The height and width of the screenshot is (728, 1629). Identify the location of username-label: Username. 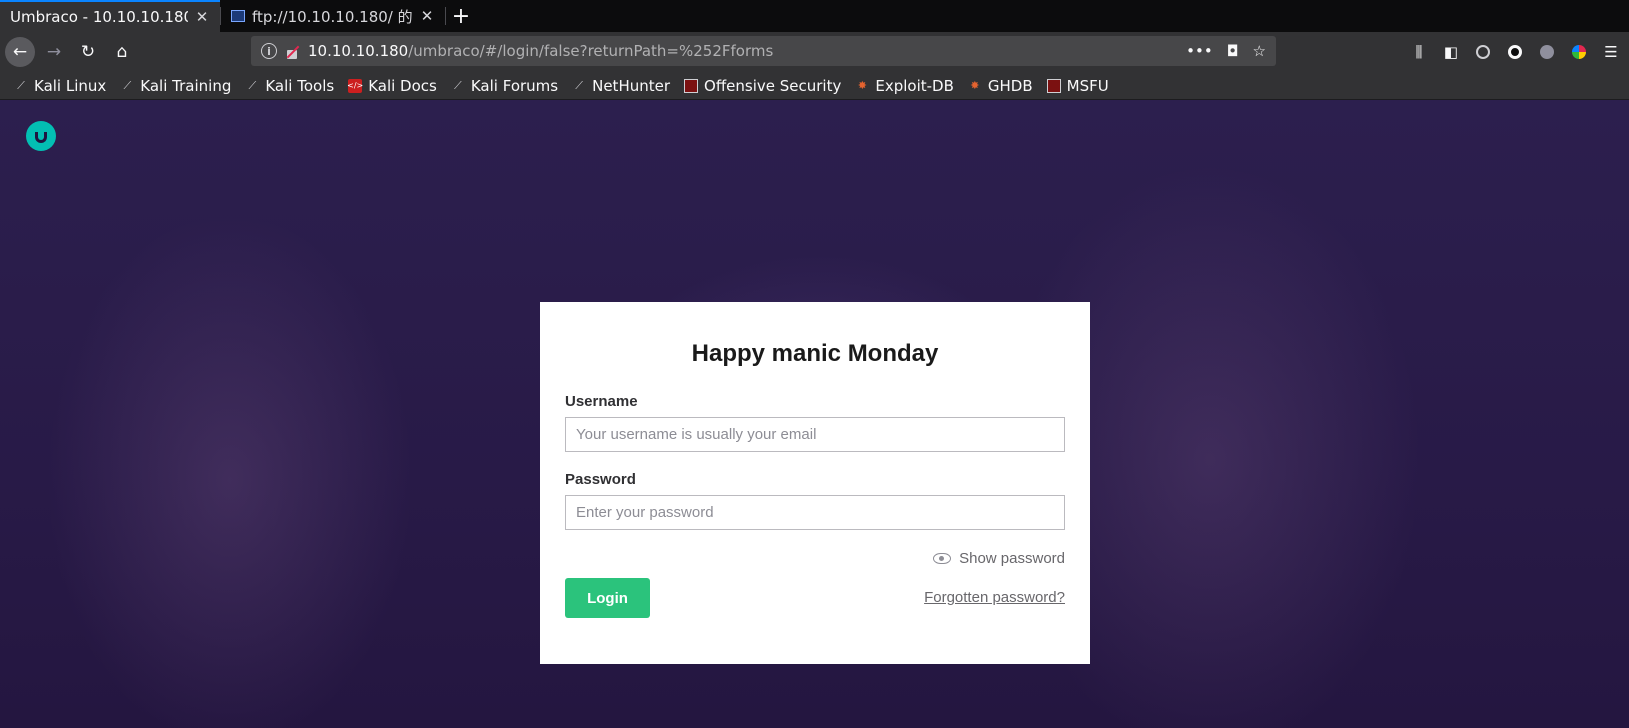
(601, 401).